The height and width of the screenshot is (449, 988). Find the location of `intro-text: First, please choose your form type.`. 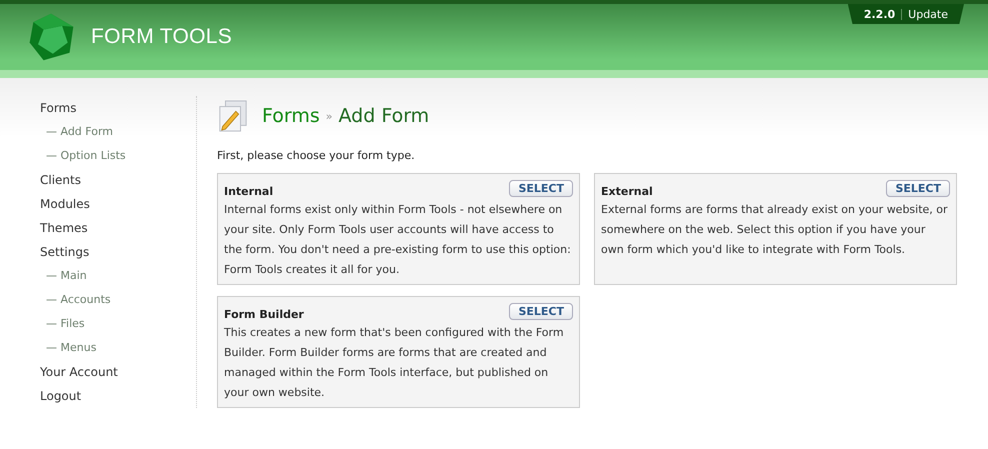

intro-text: First, please choose your form type. is located at coordinates (316, 155).